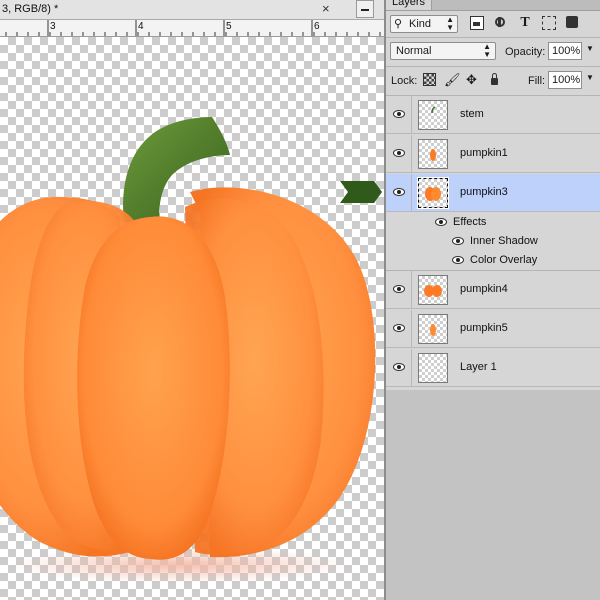  I want to click on ruler-label: 4, so click(141, 26).